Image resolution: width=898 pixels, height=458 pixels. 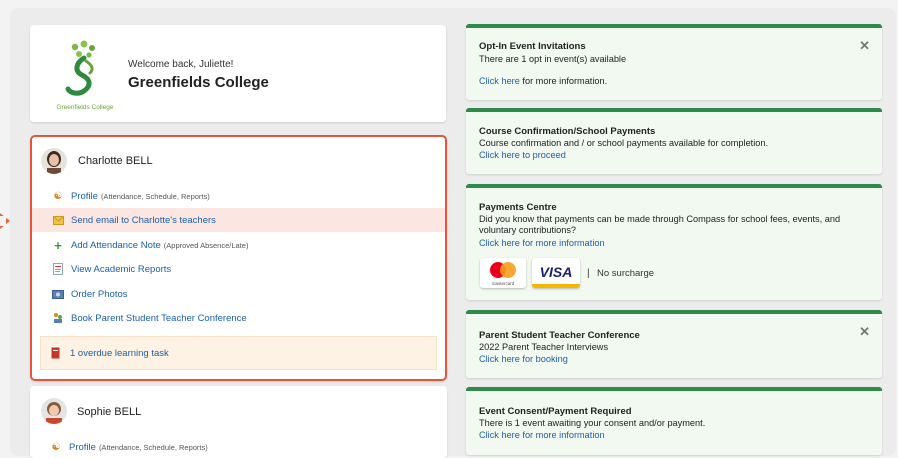 I want to click on visa-label: VISA, so click(x=556, y=272).